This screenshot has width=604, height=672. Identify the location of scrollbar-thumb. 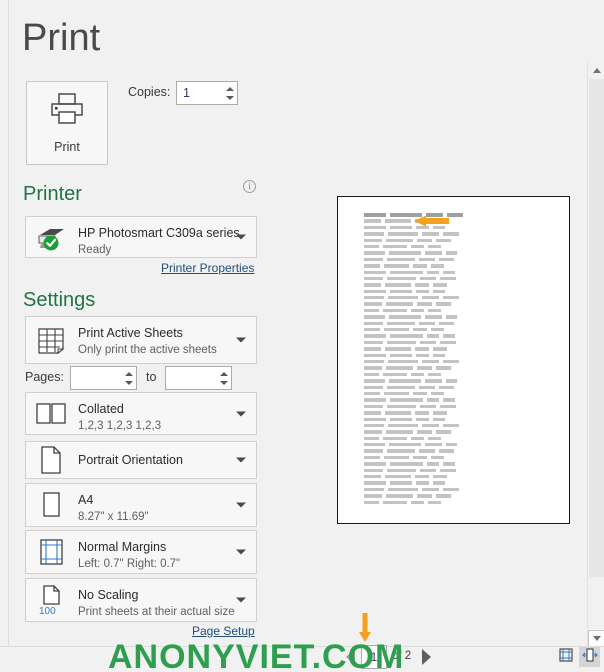
(596, 328).